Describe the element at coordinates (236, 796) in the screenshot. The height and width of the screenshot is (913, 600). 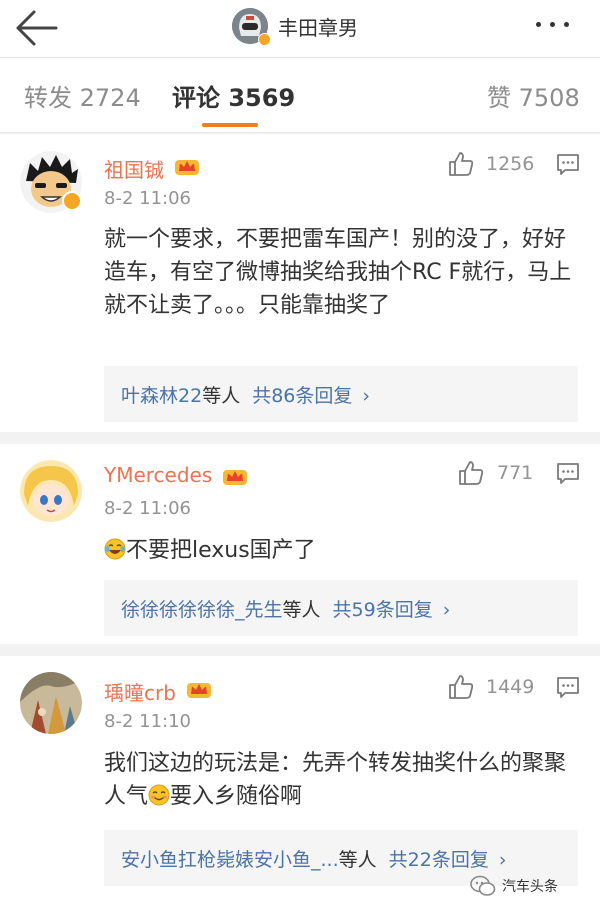
I see `comment-text-body: 要入乡随俗啊` at that location.